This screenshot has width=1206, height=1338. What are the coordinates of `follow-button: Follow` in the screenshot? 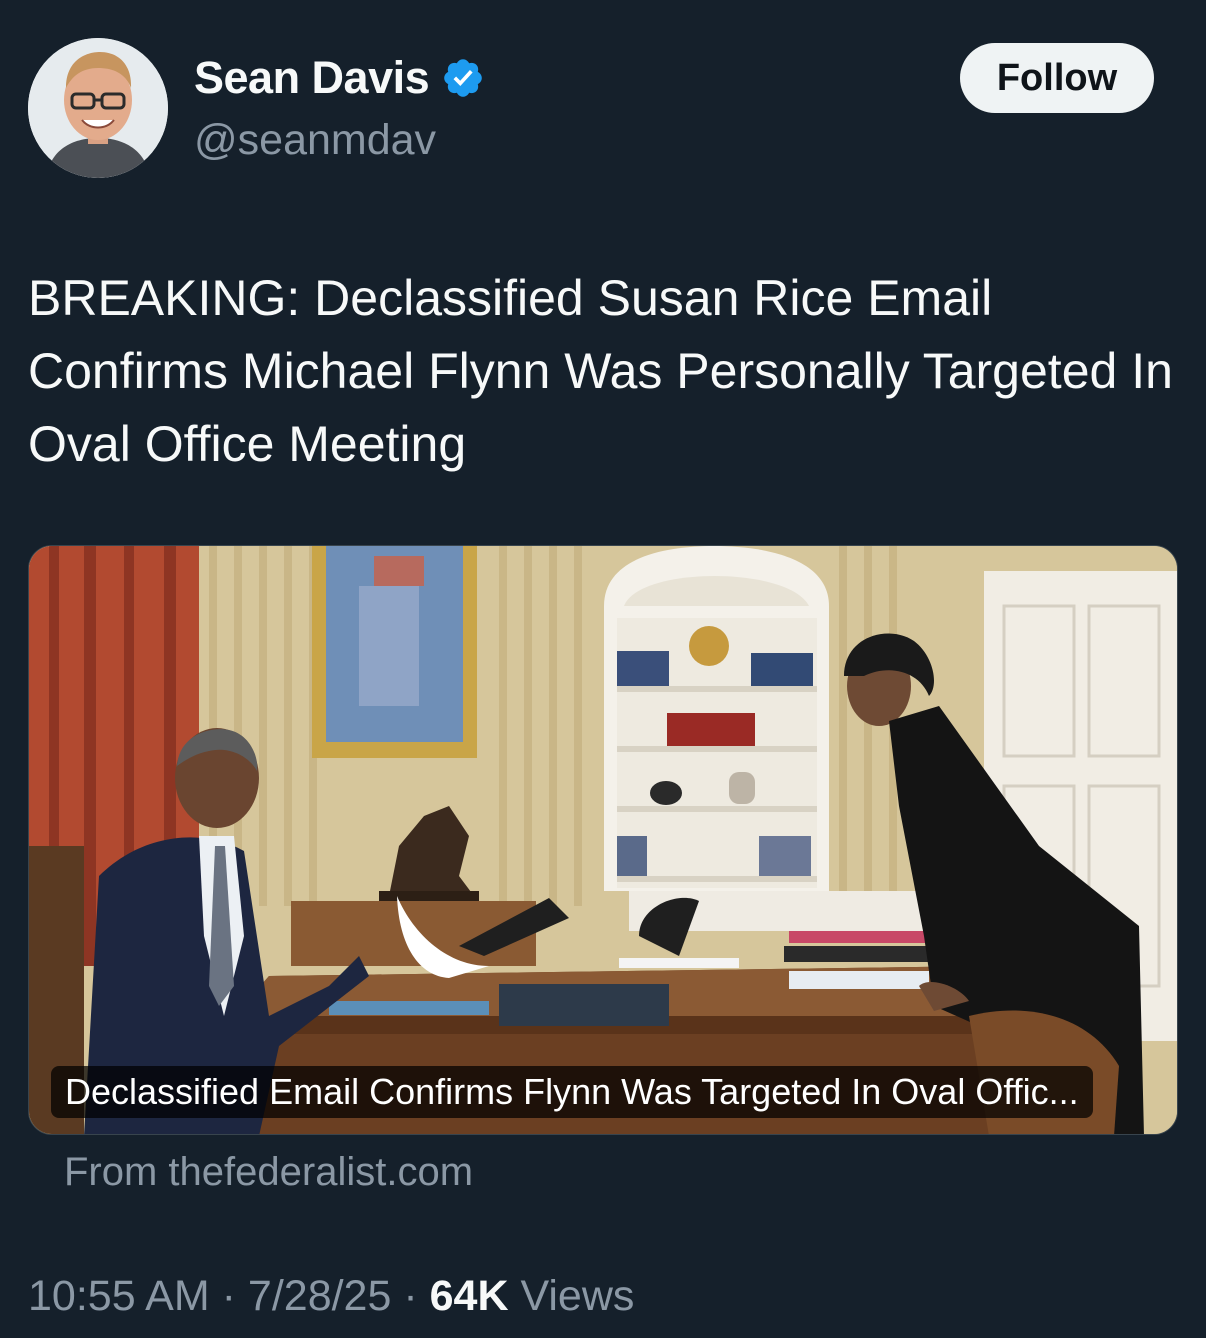 It's located at (1057, 78).